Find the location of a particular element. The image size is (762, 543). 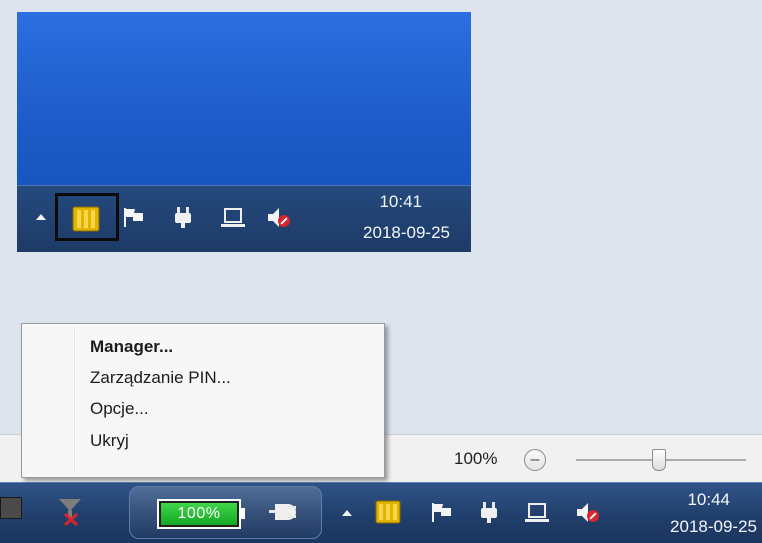

app-icon-red-x-icon is located at coordinates (70, 512).